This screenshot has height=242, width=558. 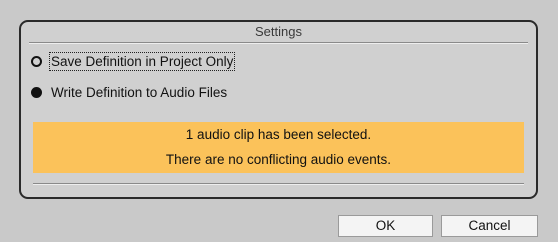 What do you see at coordinates (36, 61) in the screenshot?
I see `radio-unselected-icon` at bounding box center [36, 61].